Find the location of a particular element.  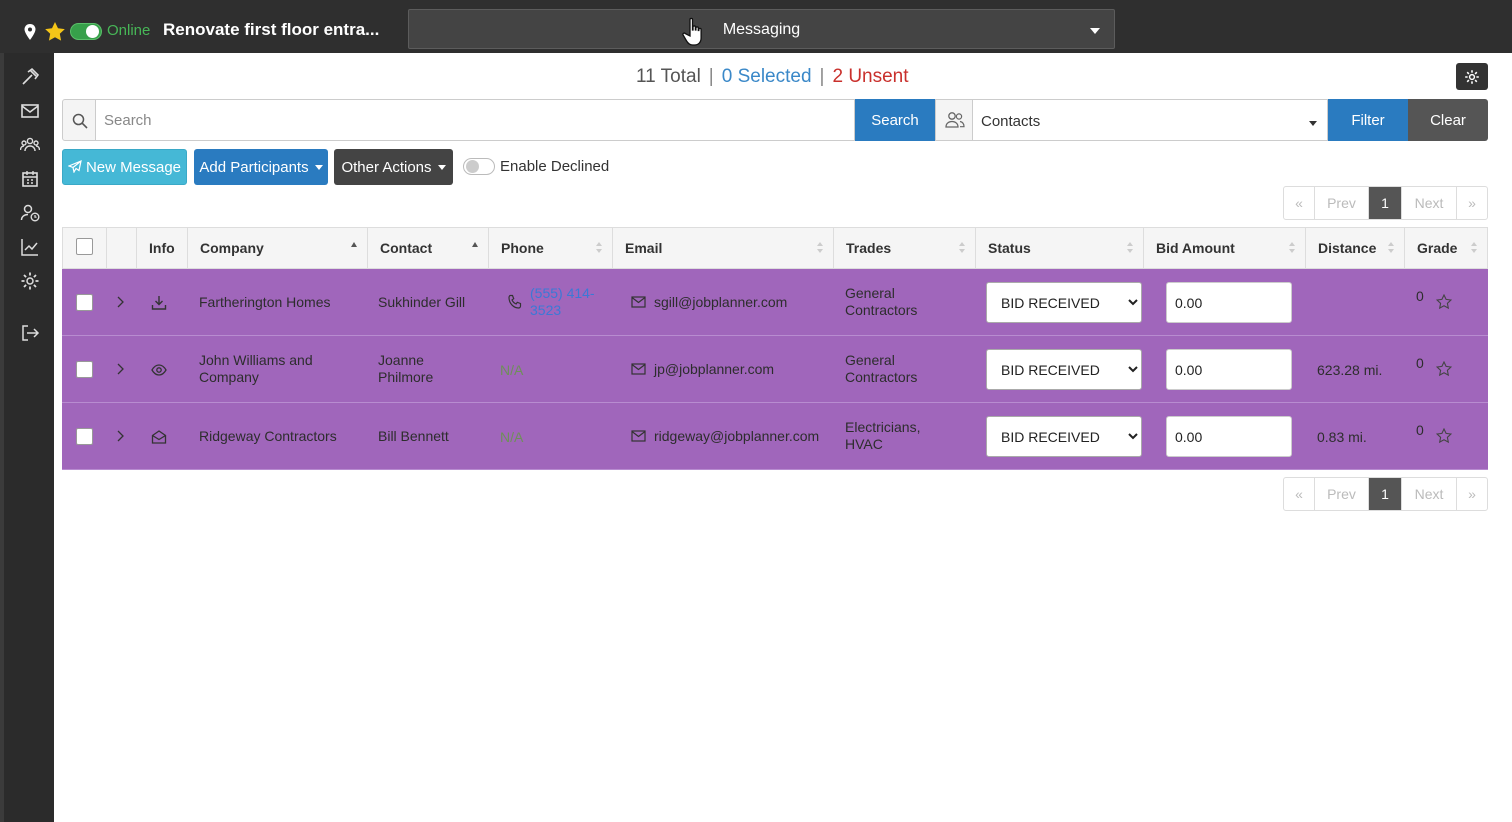

new-message-label: New Message is located at coordinates (133, 167).